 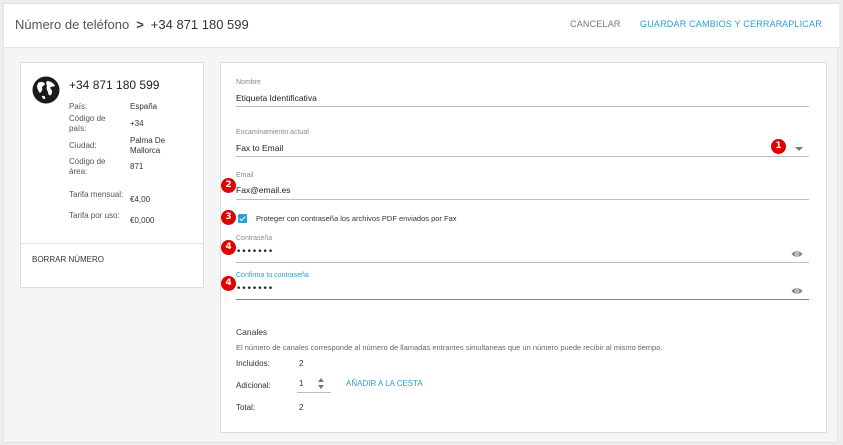 What do you see at coordinates (87, 166) in the screenshot?
I see `area-code-label: Código de área:` at bounding box center [87, 166].